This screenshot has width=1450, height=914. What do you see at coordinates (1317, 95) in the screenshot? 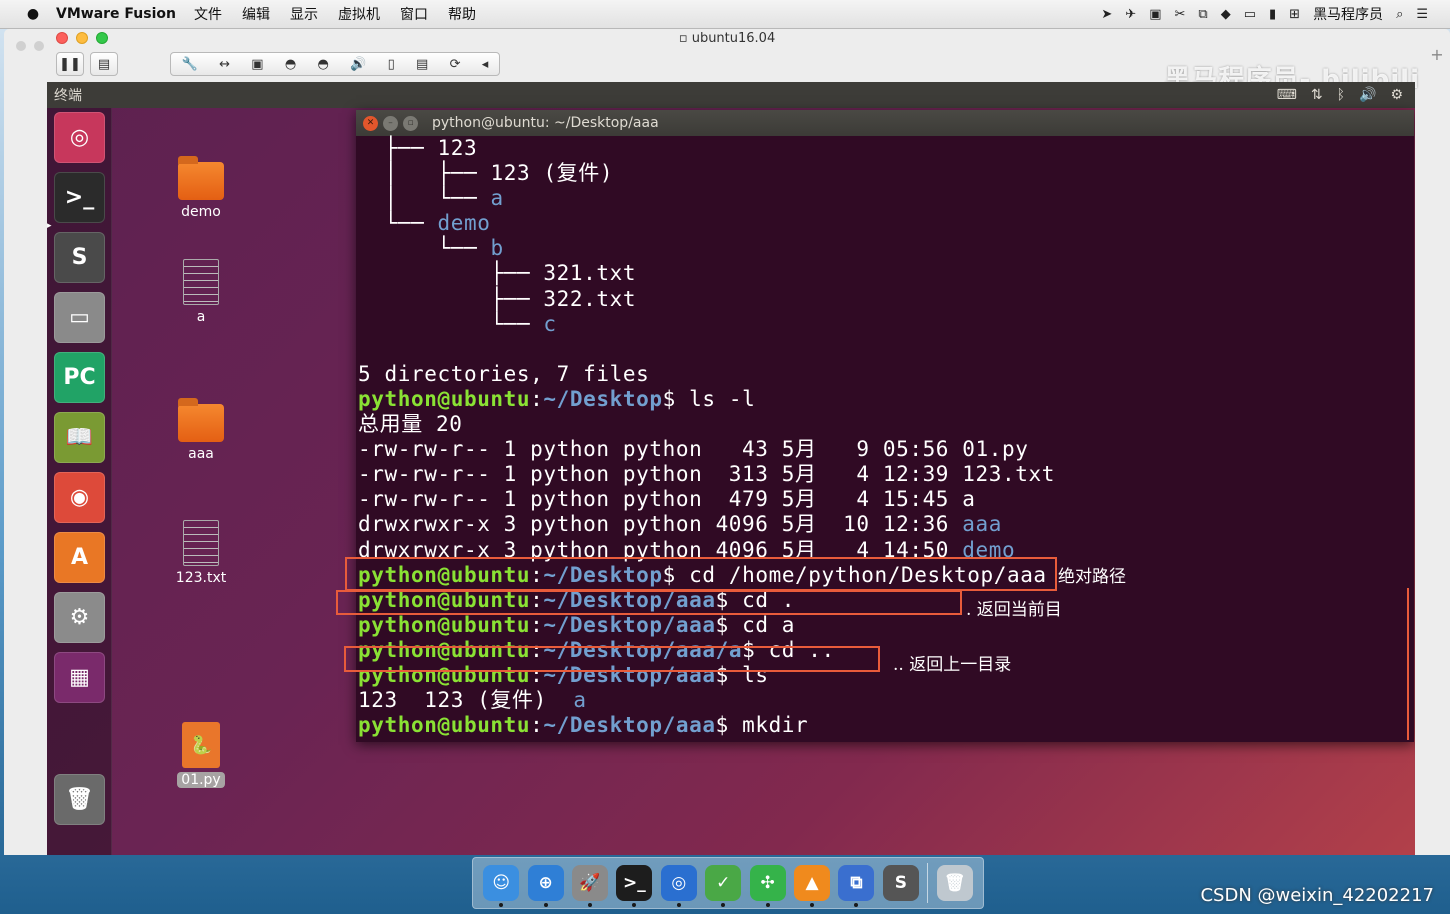
I see `network-updown-icon: ⇅` at bounding box center [1317, 95].